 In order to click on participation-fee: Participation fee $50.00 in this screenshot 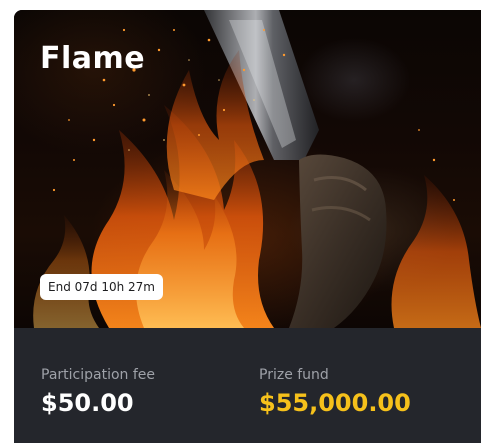, I will do `click(98, 392)`.